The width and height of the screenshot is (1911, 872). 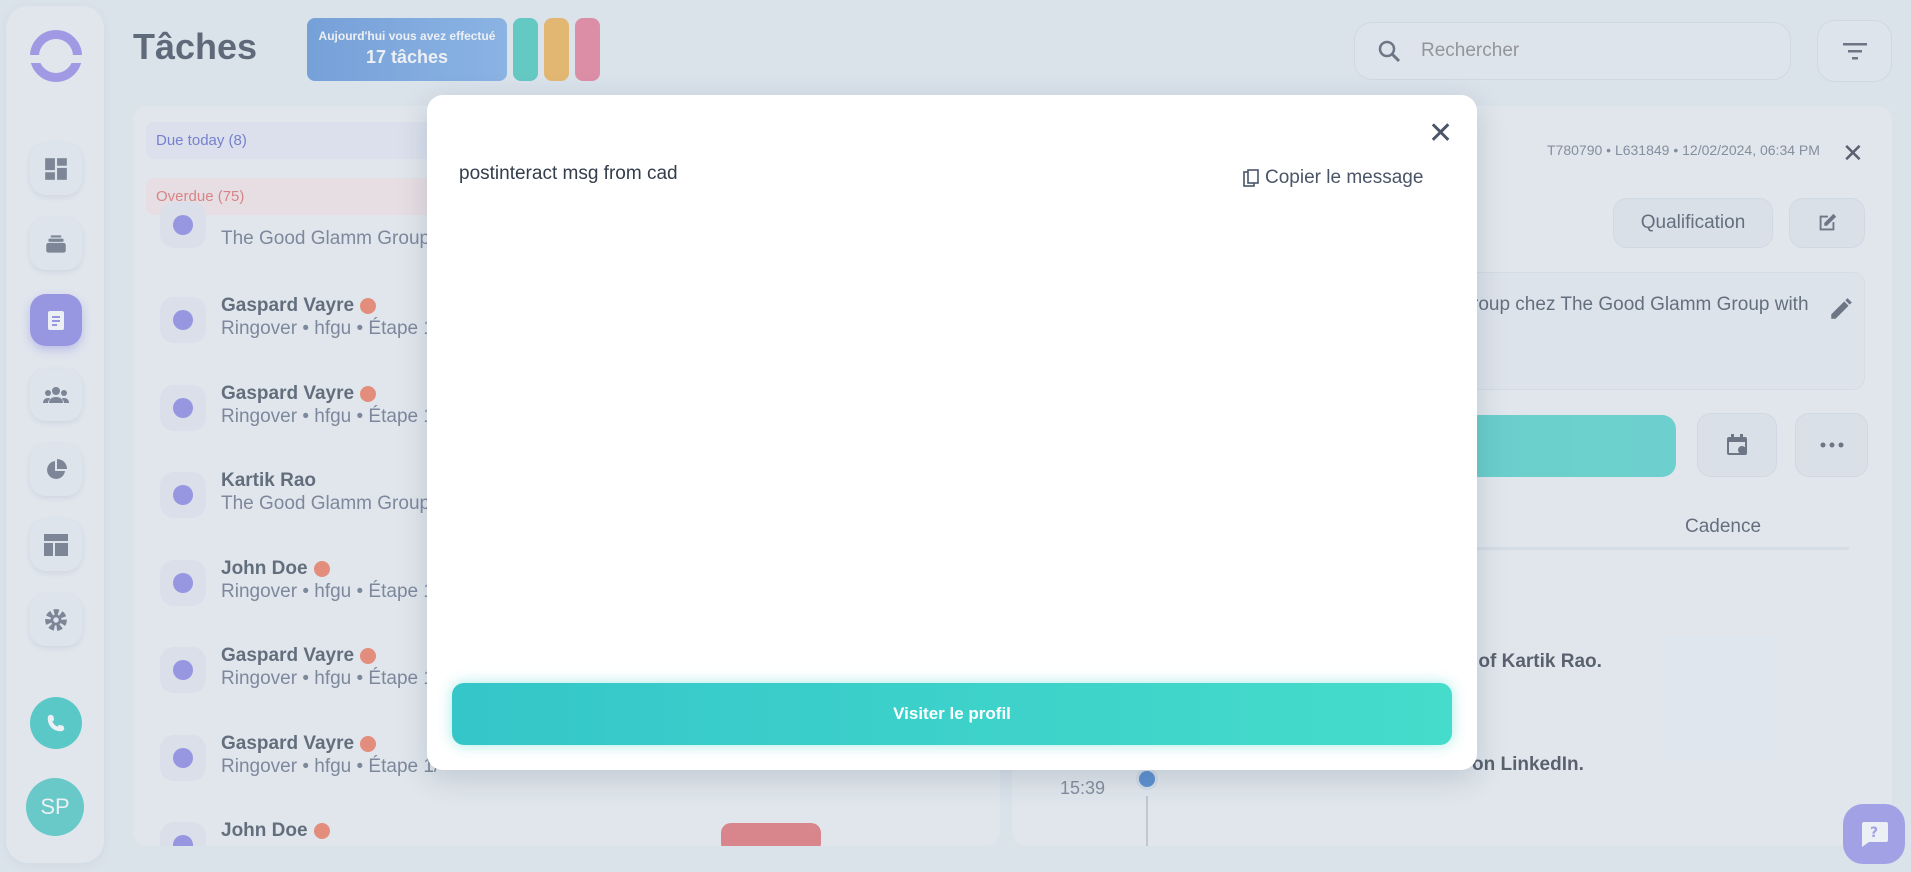 I want to click on copy-message-link: Copier le message, so click(x=1333, y=178).